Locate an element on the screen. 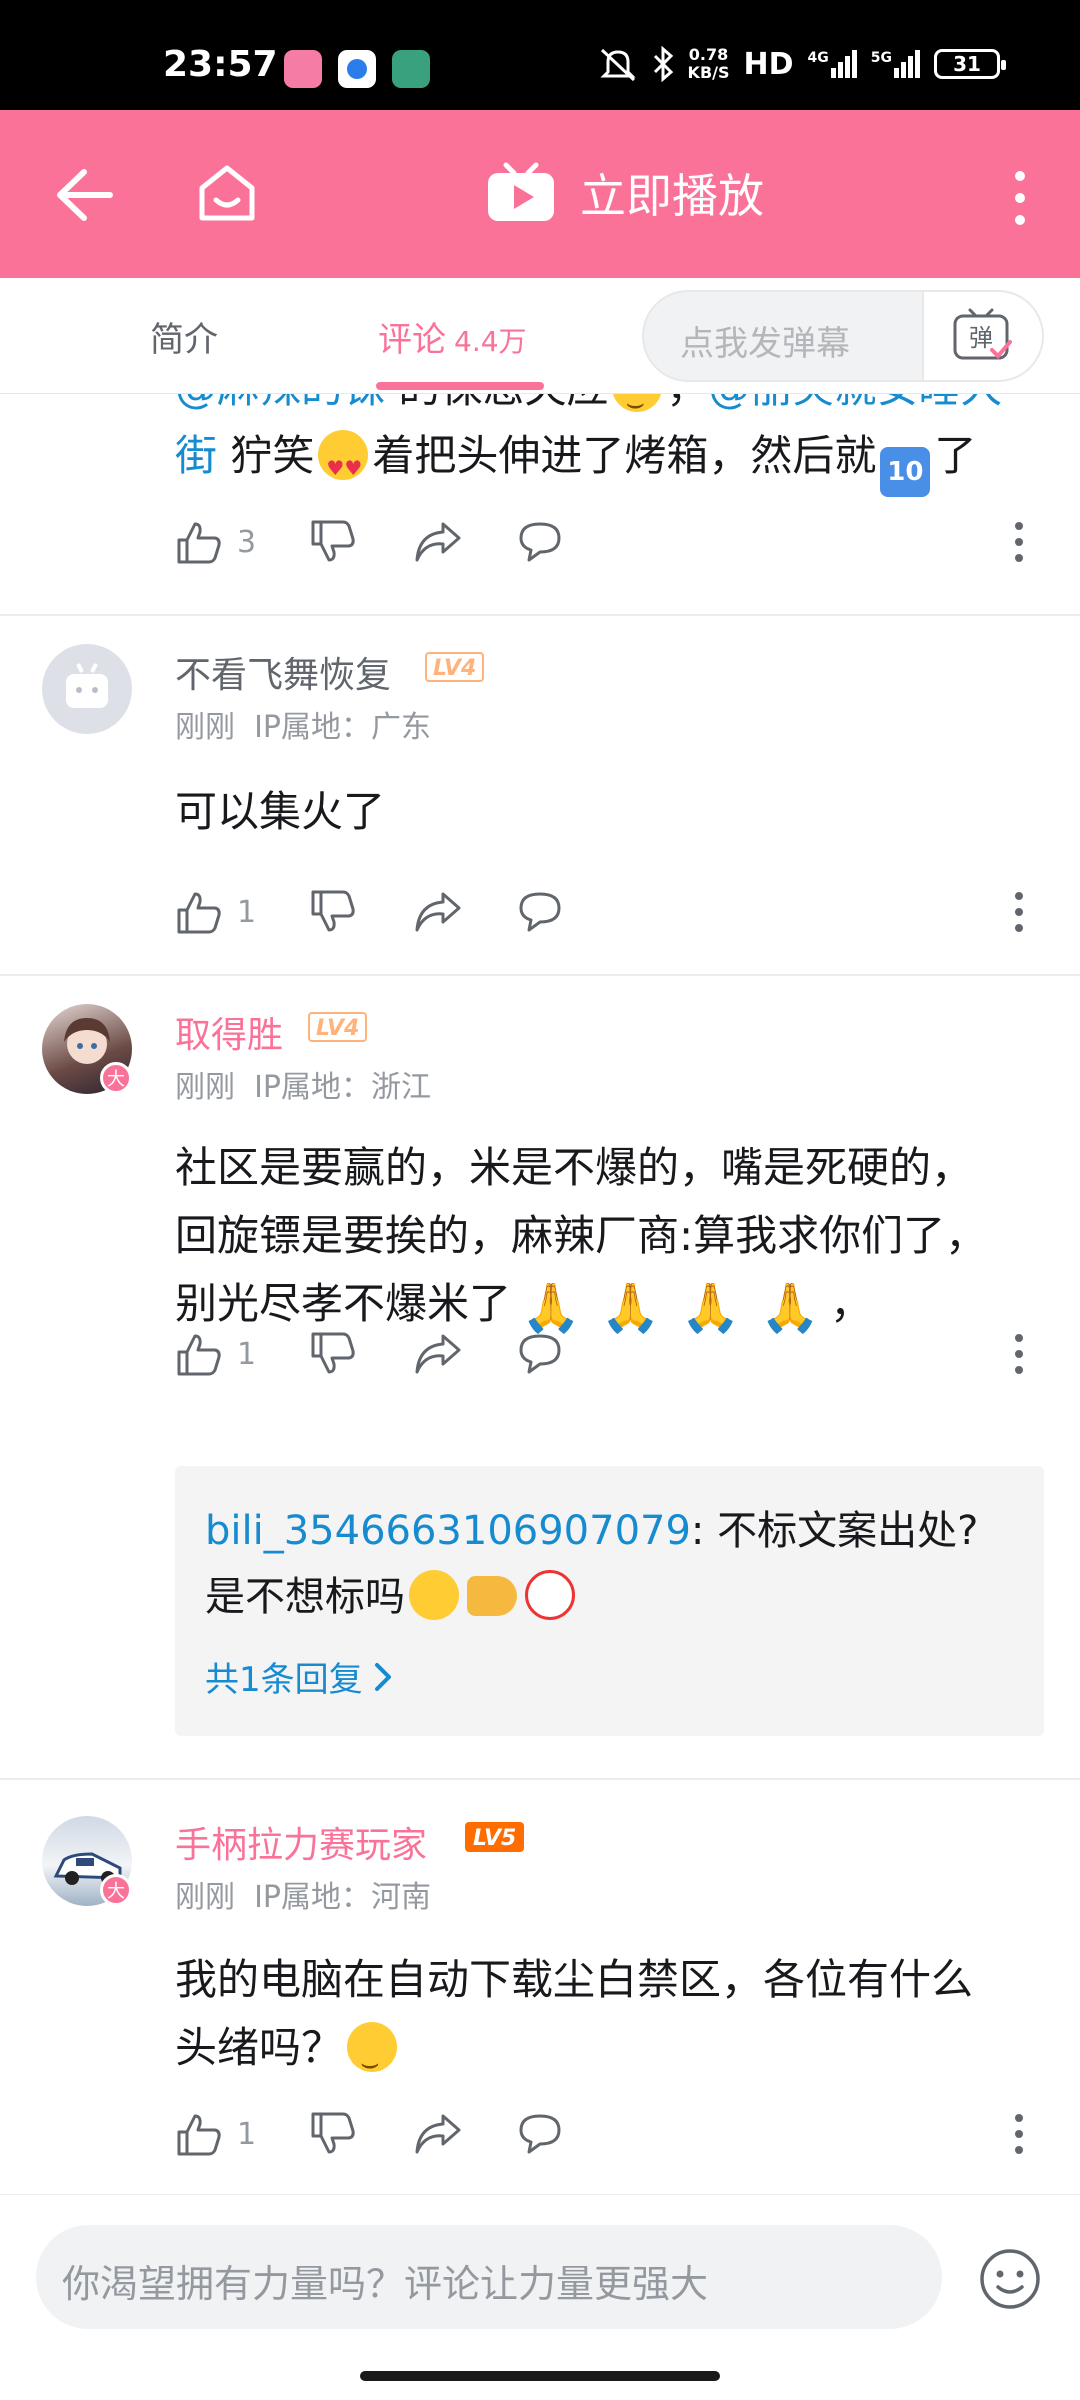 This screenshot has width=1080, height=2400. more-menu-icon is located at coordinates (1020, 198).